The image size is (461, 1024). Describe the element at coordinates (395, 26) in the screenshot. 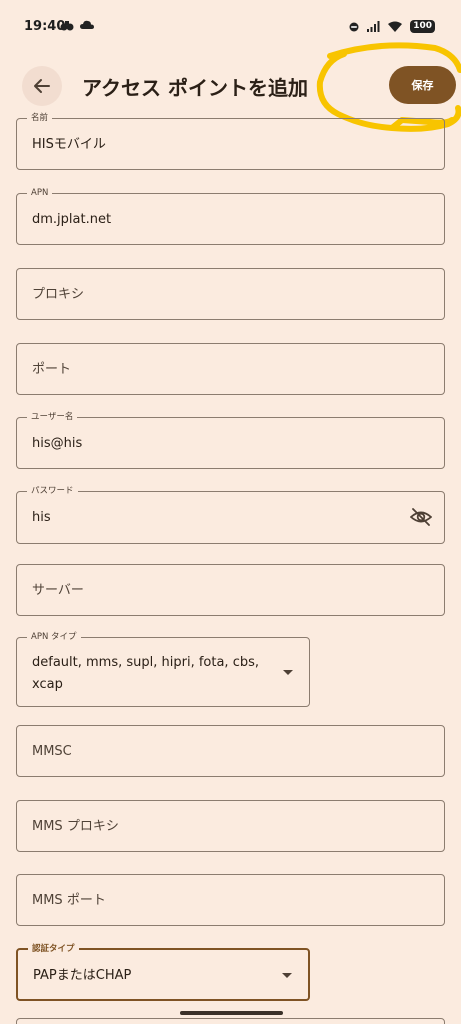

I see `wifi-icon` at that location.